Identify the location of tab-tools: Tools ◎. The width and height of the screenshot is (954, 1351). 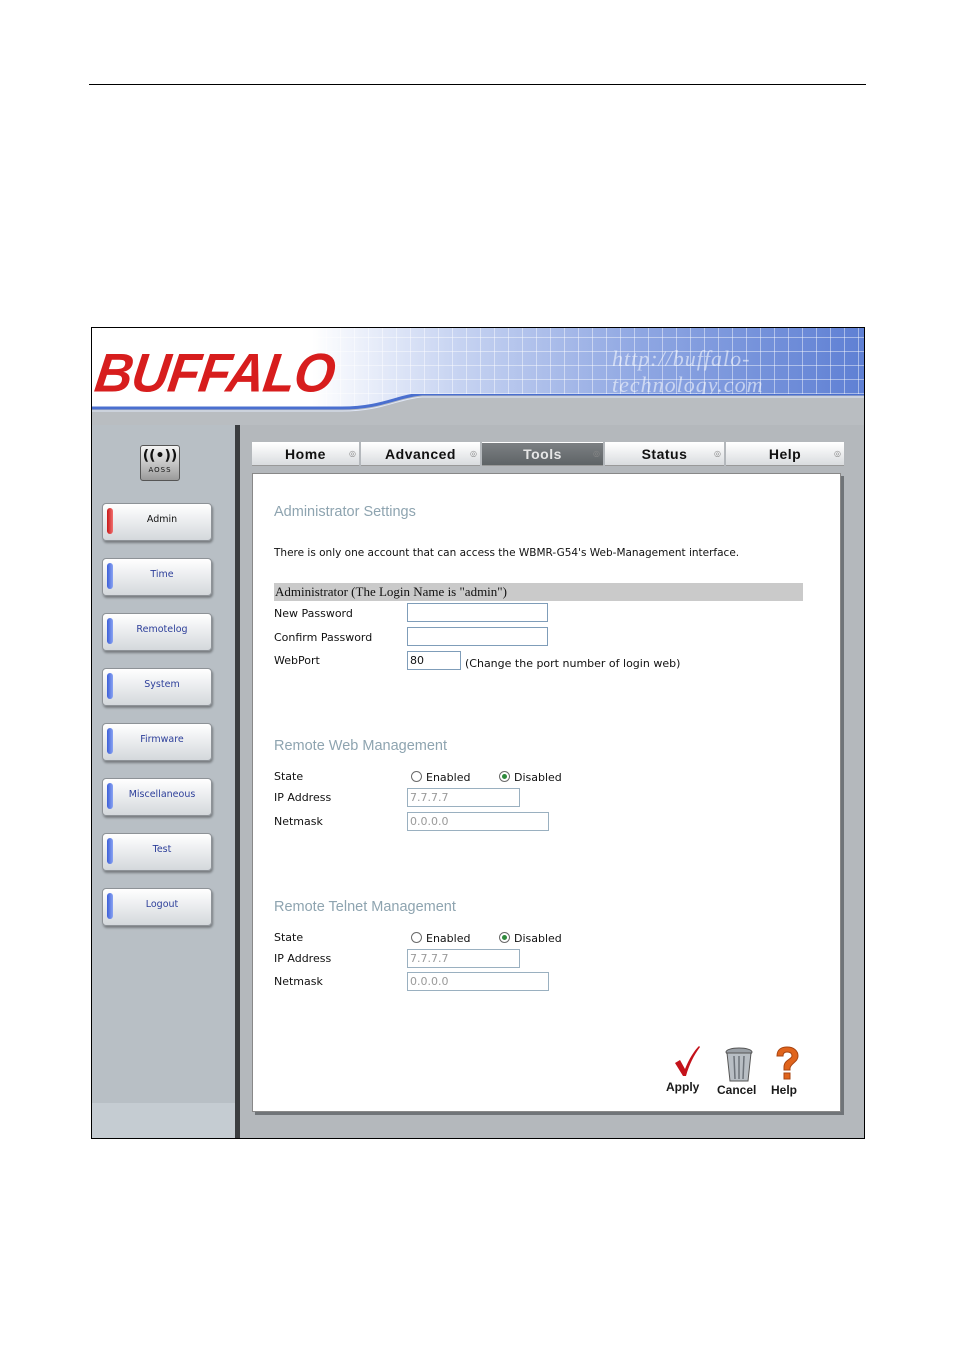
(542, 454).